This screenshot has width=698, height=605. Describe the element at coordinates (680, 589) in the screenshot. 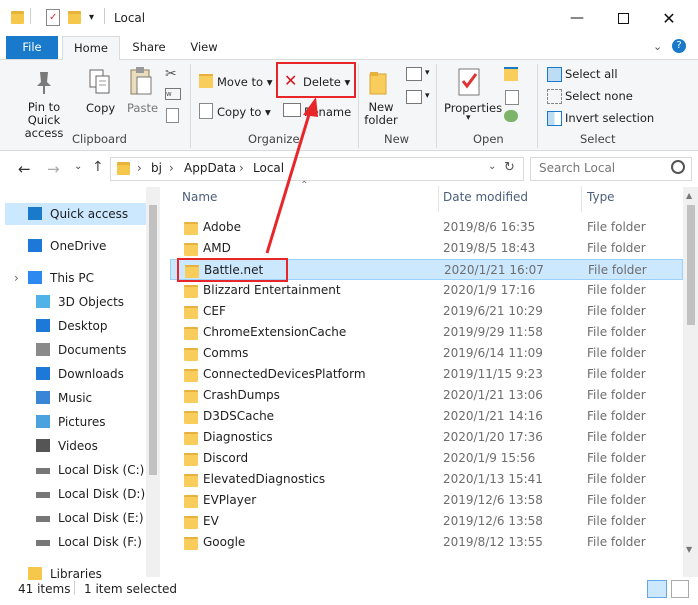

I see `large-icons-view-icon` at that location.